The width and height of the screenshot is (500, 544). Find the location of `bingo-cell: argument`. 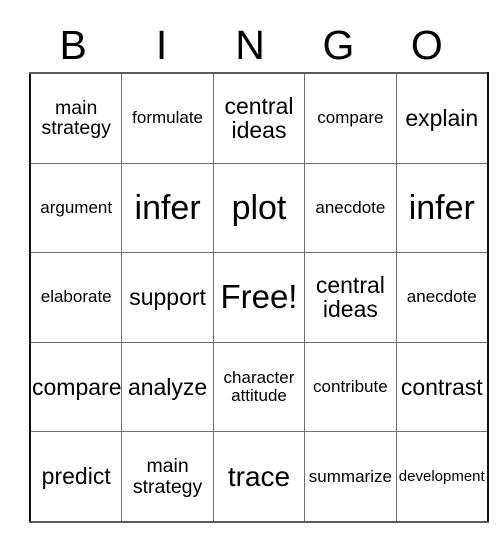

bingo-cell: argument is located at coordinates (76, 208).